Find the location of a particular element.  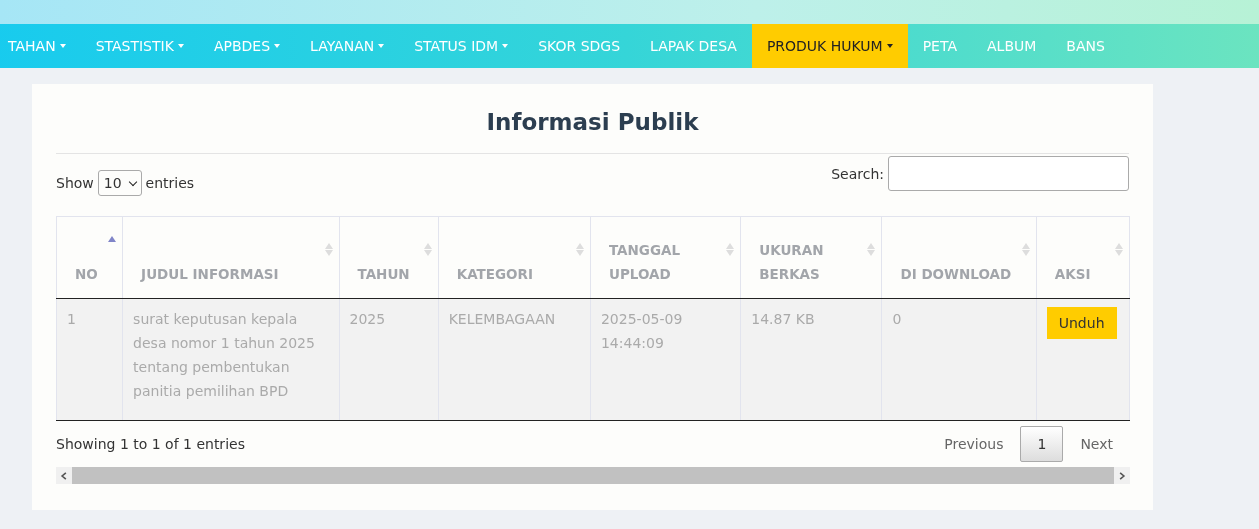

search-field is located at coordinates (1008, 173).